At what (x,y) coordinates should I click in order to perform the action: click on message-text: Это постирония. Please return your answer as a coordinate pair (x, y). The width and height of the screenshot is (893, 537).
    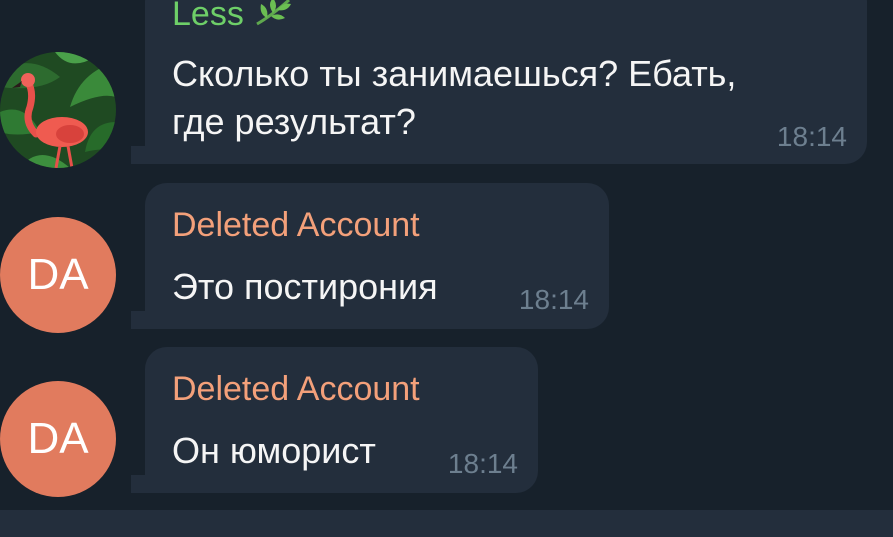
    Looking at the image, I should click on (305, 286).